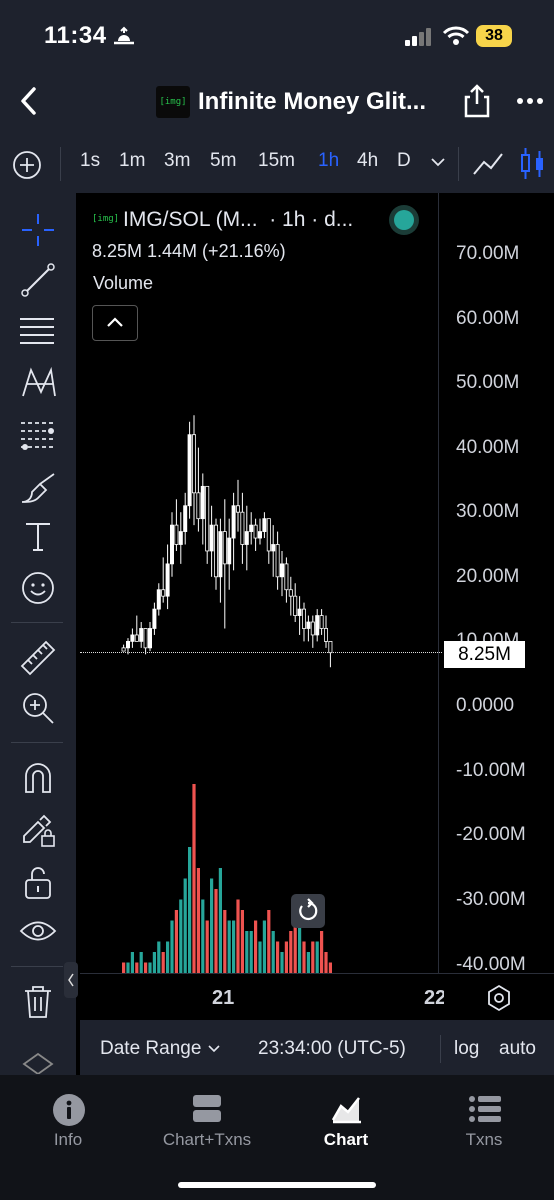 The image size is (554, 1200). I want to click on signal-icon, so click(418, 37).